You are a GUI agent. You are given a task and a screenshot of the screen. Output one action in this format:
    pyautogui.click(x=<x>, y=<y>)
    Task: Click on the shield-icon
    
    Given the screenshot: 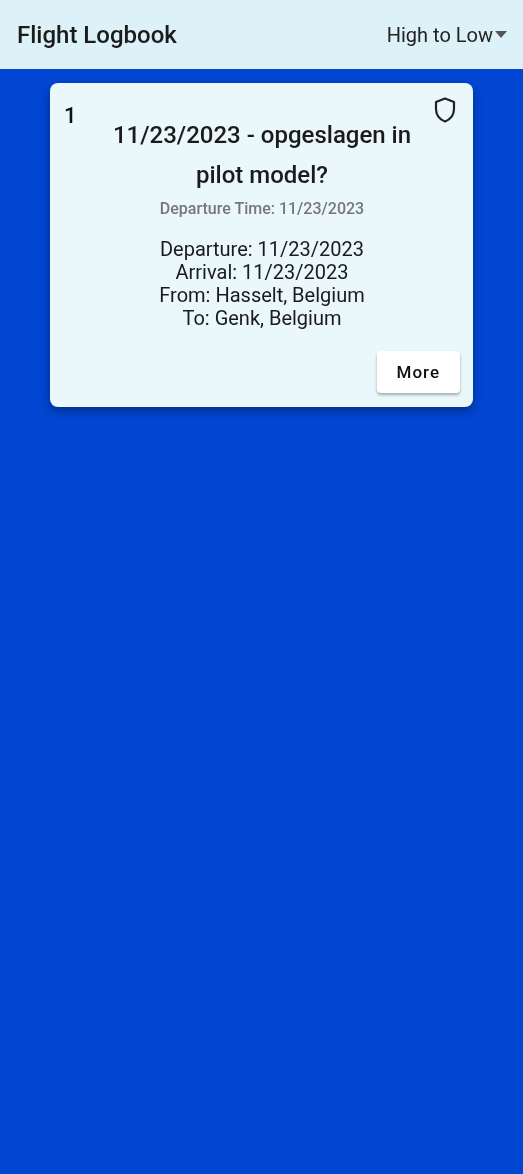 What is the action you would take?
    pyautogui.click(x=445, y=110)
    